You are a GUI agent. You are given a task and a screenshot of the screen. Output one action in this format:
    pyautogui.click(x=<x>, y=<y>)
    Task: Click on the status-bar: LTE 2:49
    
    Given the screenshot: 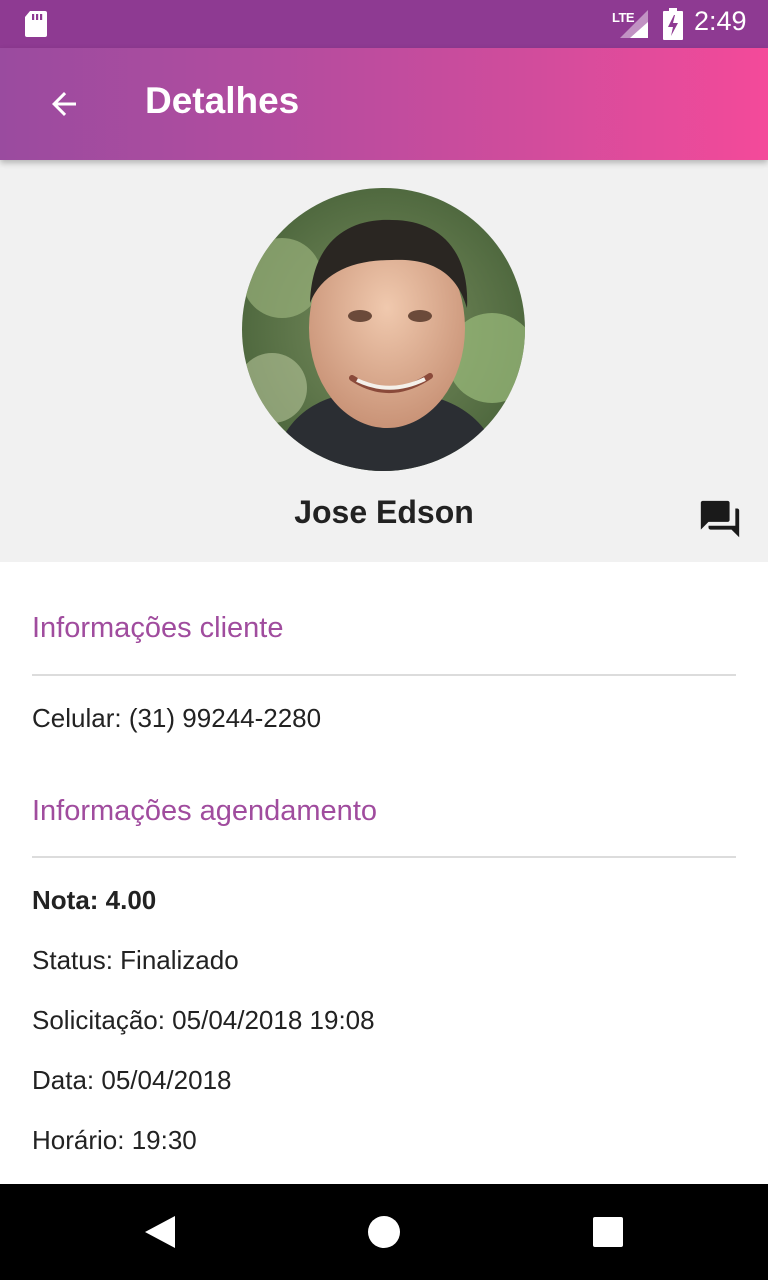 What is the action you would take?
    pyautogui.click(x=384, y=24)
    